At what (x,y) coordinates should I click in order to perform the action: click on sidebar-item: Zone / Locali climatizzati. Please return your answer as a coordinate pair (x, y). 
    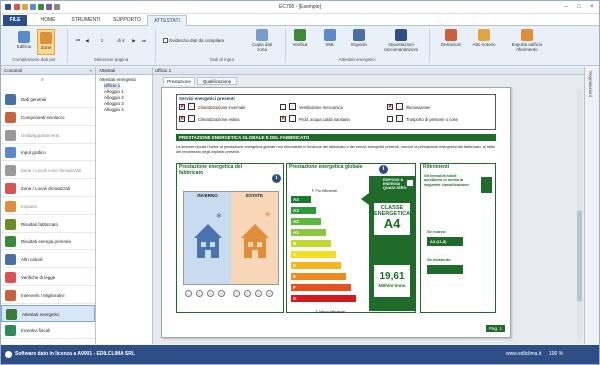
    Looking at the image, I should click on (48, 188).